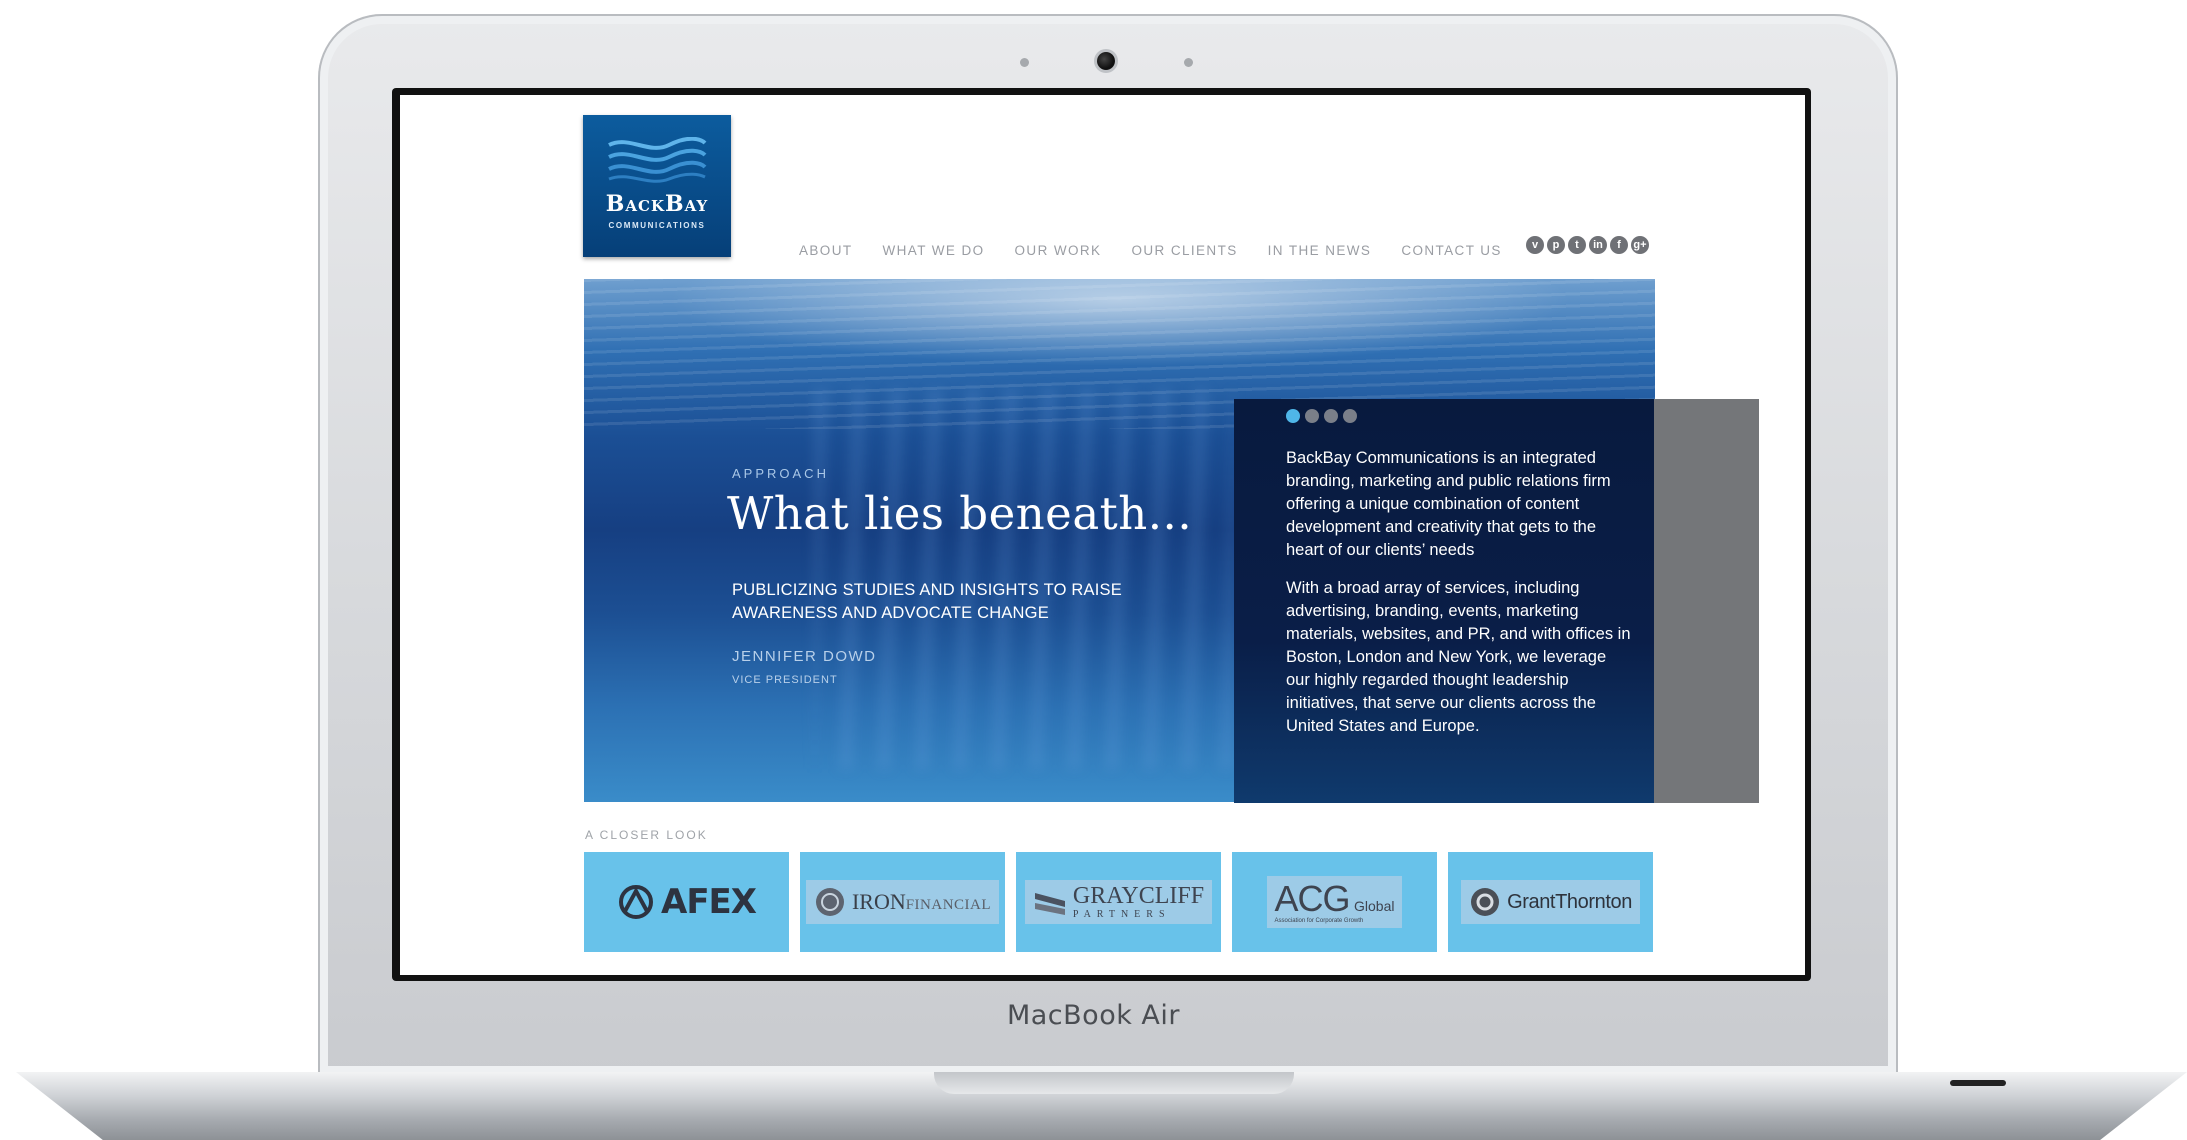  I want to click on grant-thornton-logo-icon, so click(1485, 902).